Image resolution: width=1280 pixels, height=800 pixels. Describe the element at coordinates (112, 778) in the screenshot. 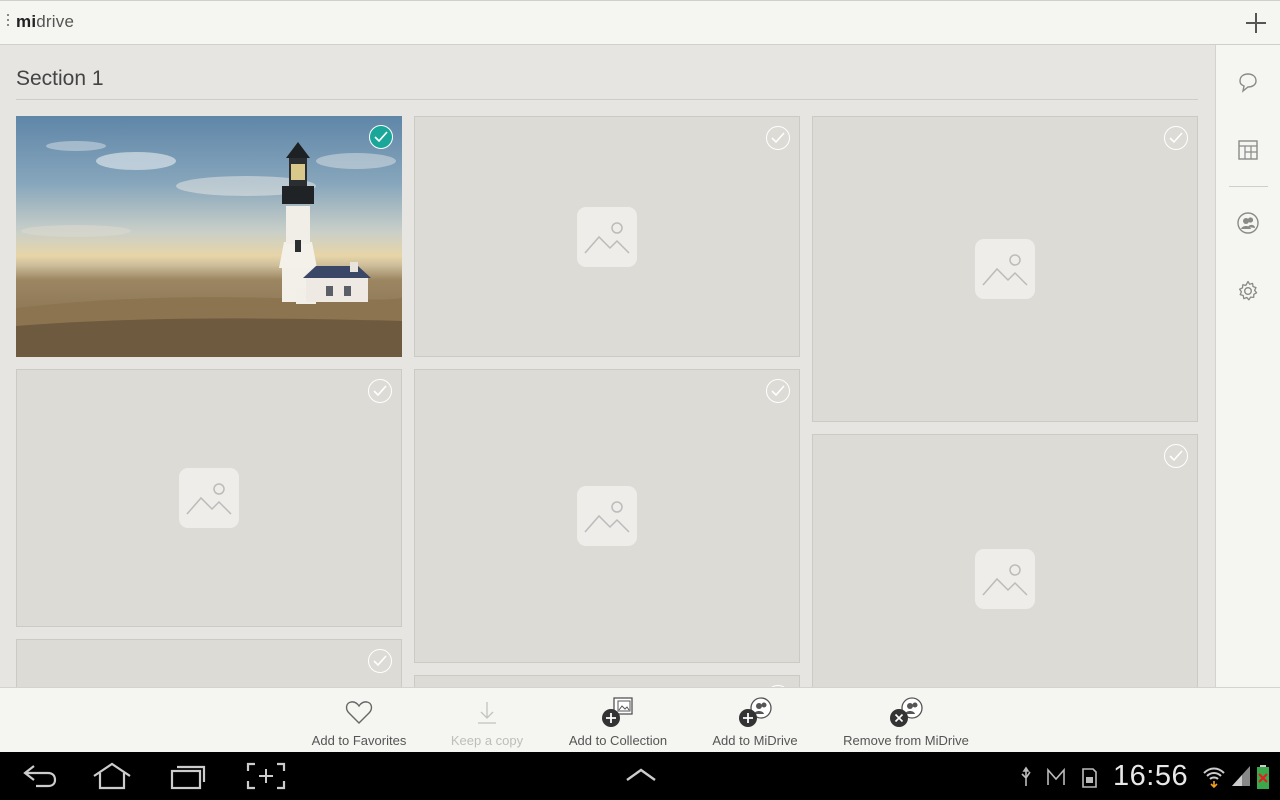

I see `home-icon` at that location.